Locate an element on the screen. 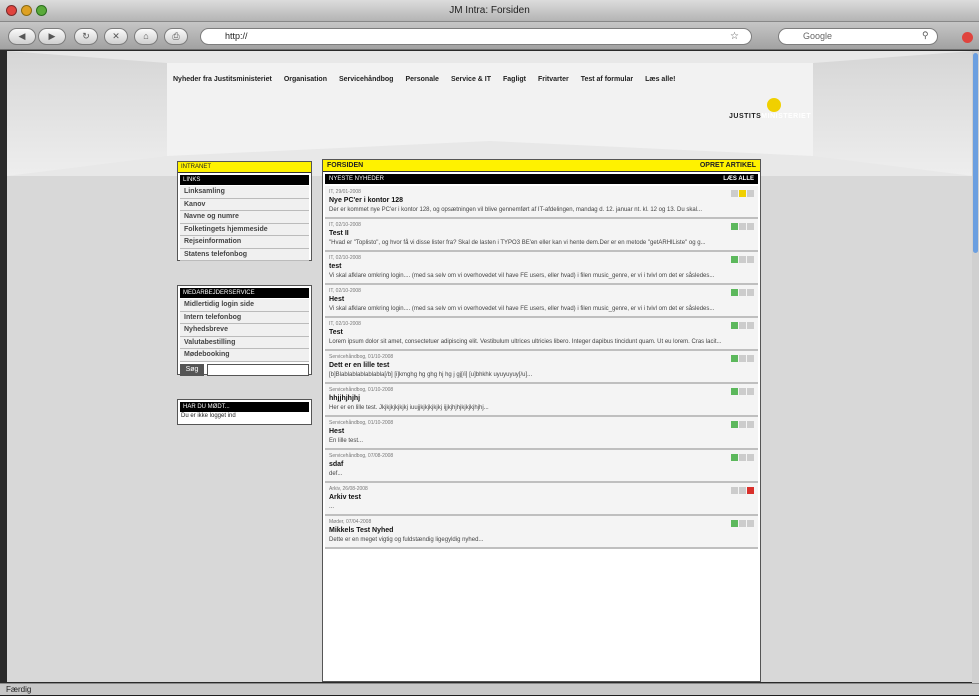 This screenshot has height=696, width=979. link-item: Kanov is located at coordinates (244, 204).